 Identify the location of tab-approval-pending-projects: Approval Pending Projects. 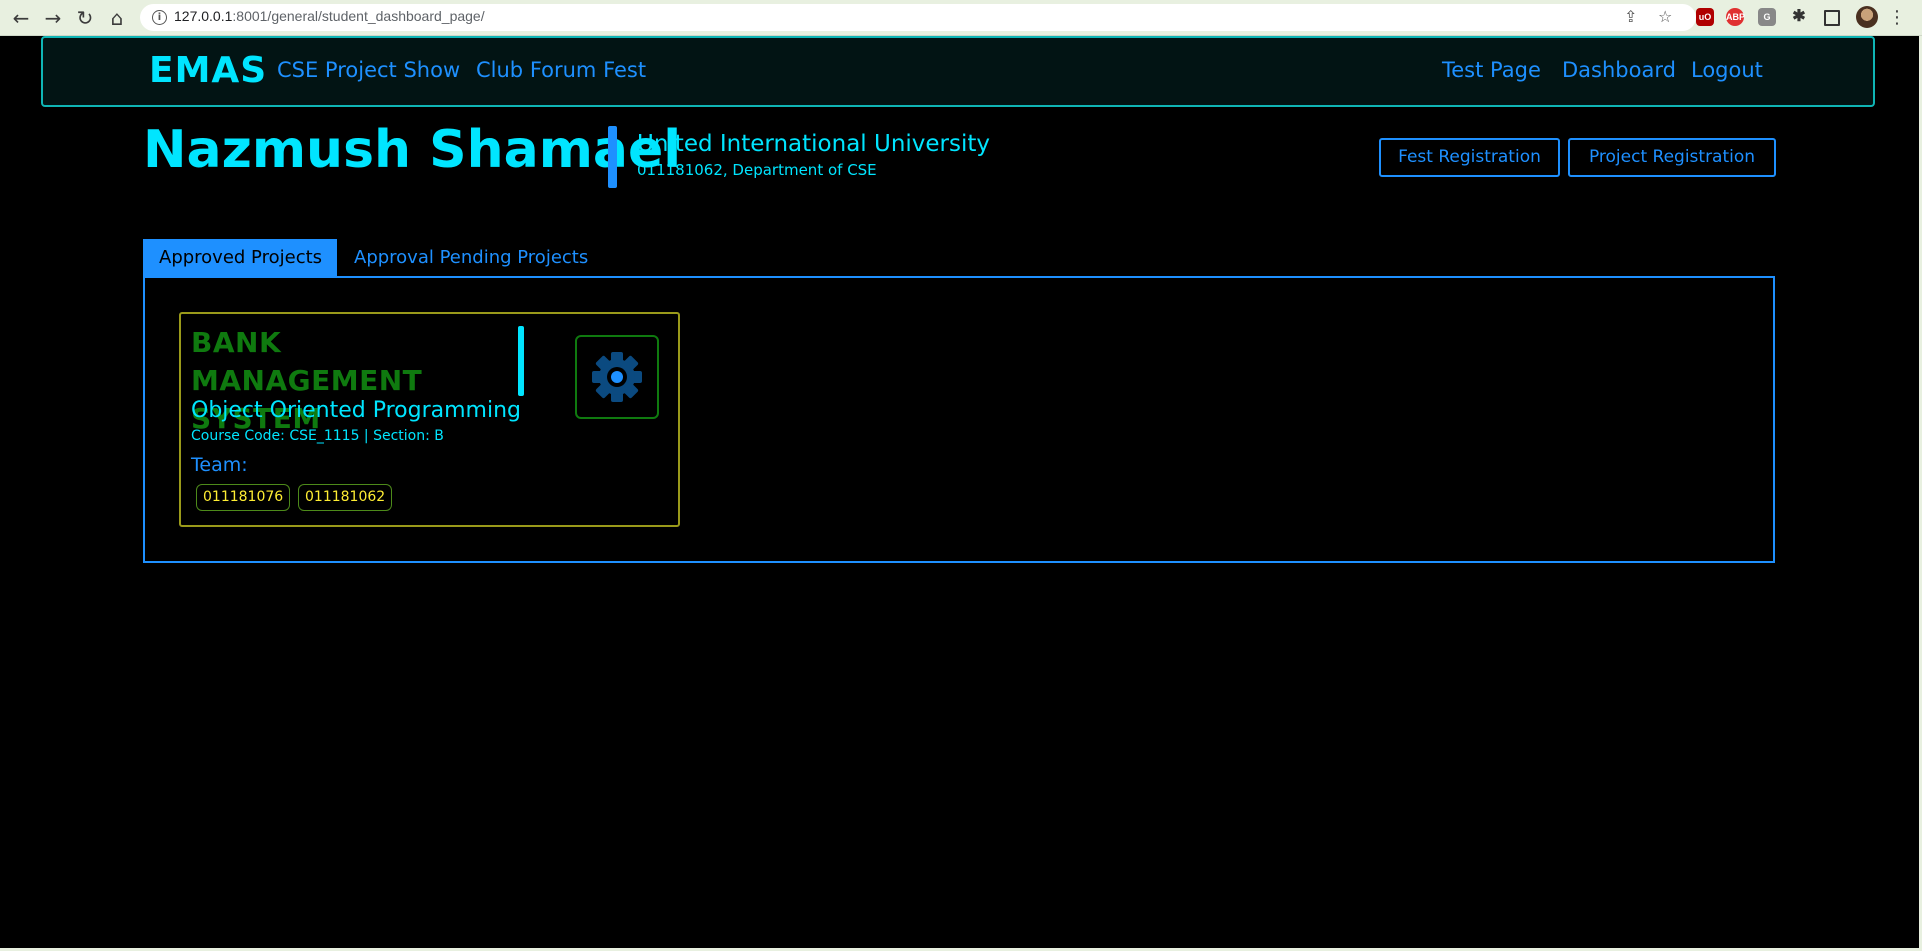
(470, 257).